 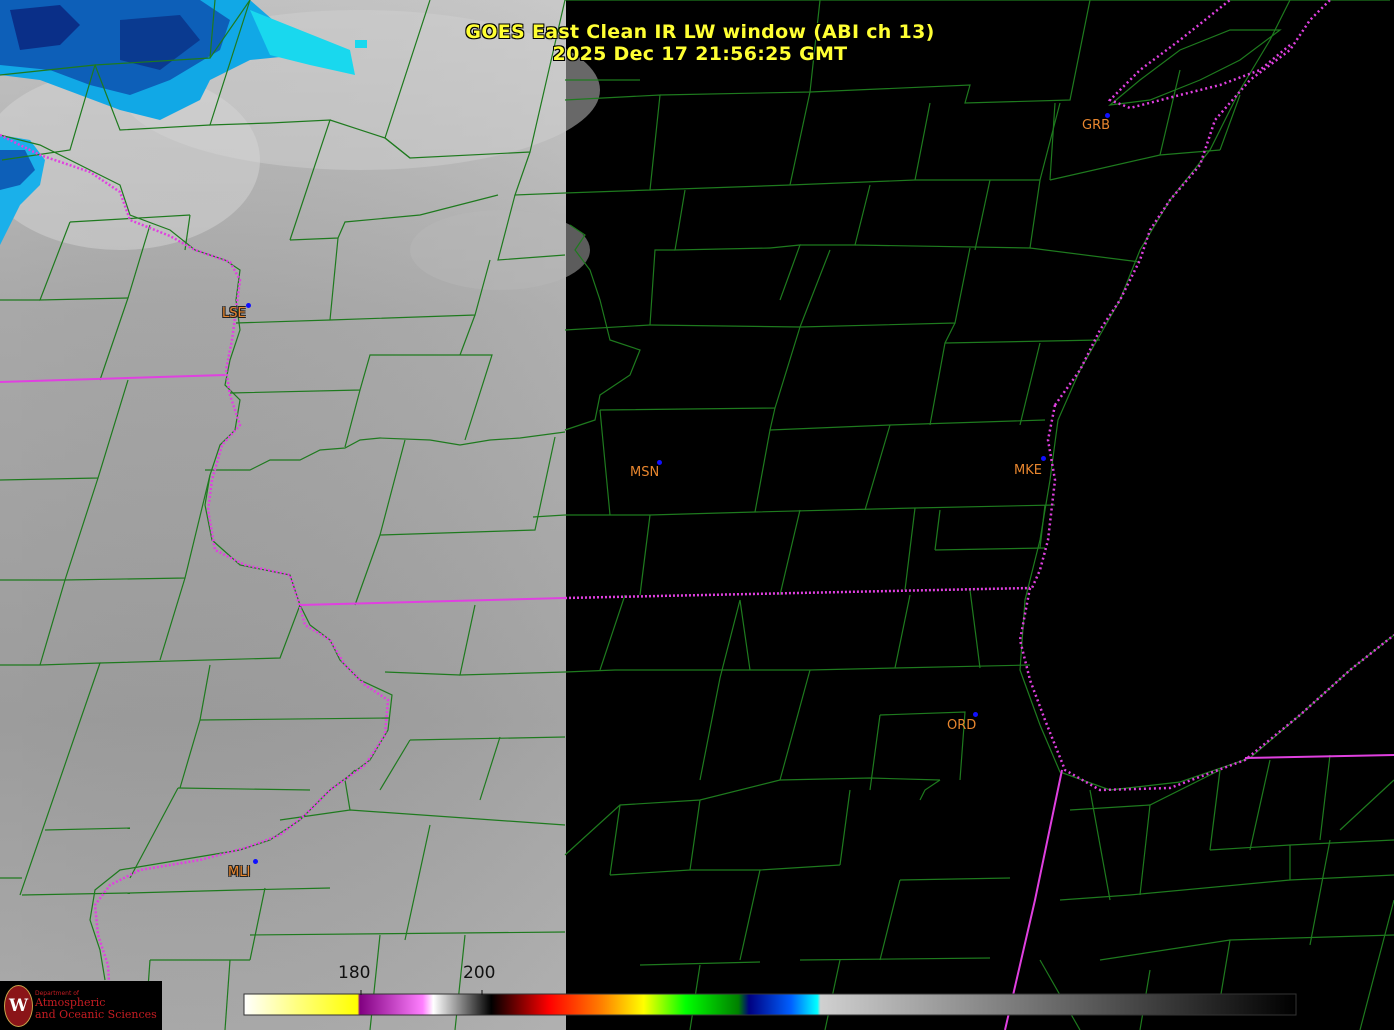 I want to click on station-label-ord: ORD, so click(x=962, y=725).